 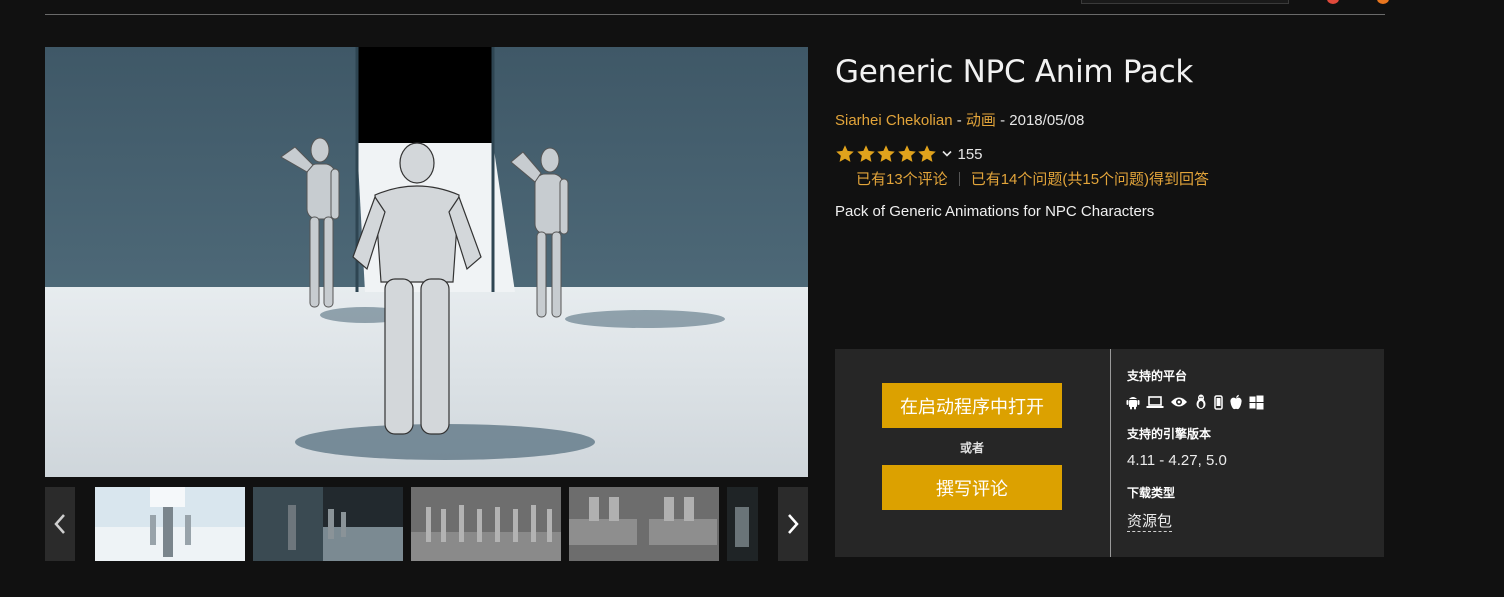 I want to click on thumbnail-strip, so click(x=426, y=524).